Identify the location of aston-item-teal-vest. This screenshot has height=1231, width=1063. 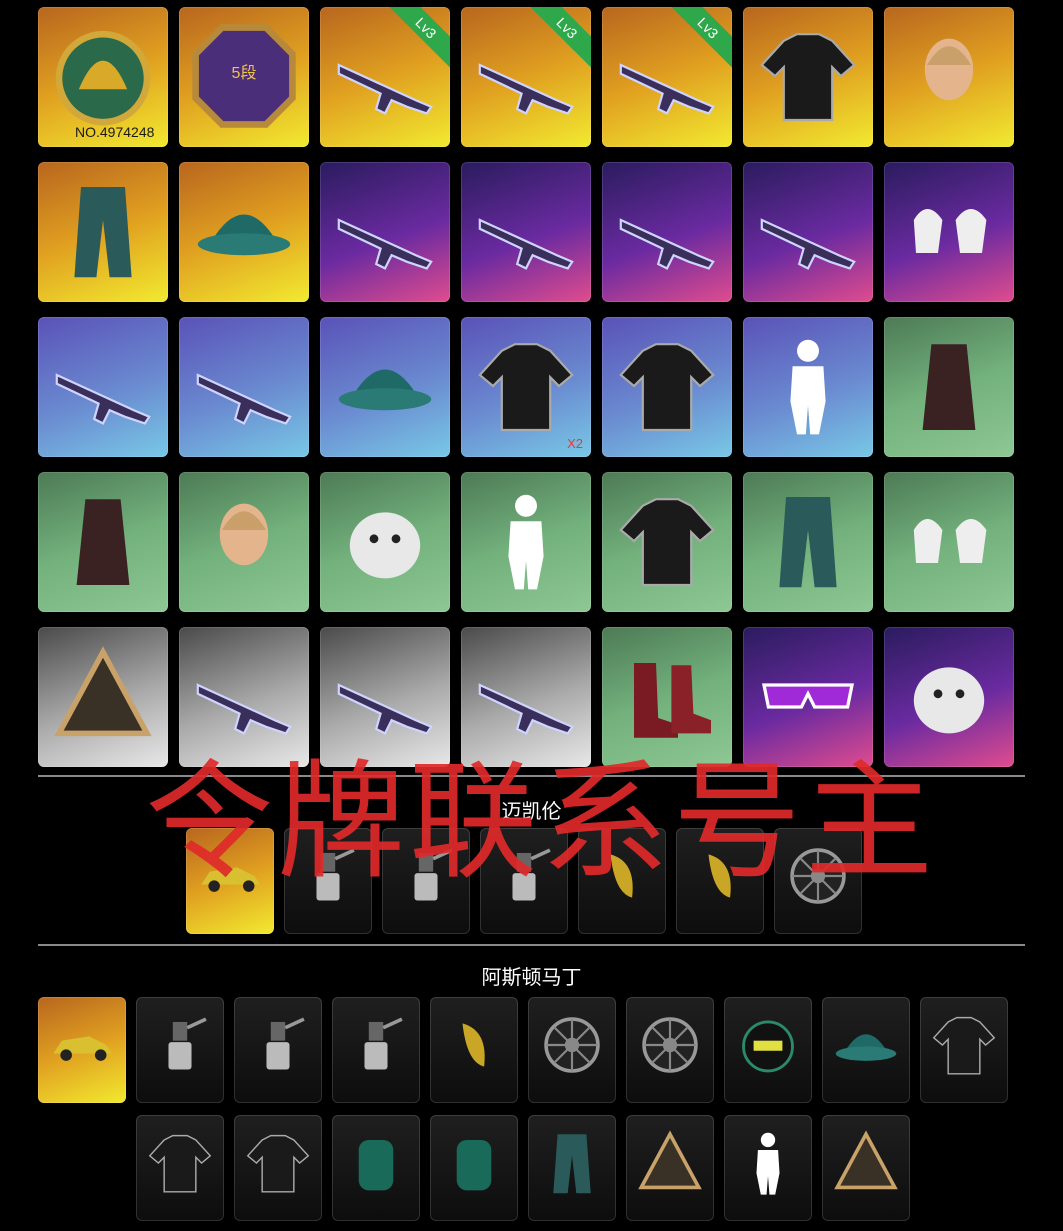
(180, 1168).